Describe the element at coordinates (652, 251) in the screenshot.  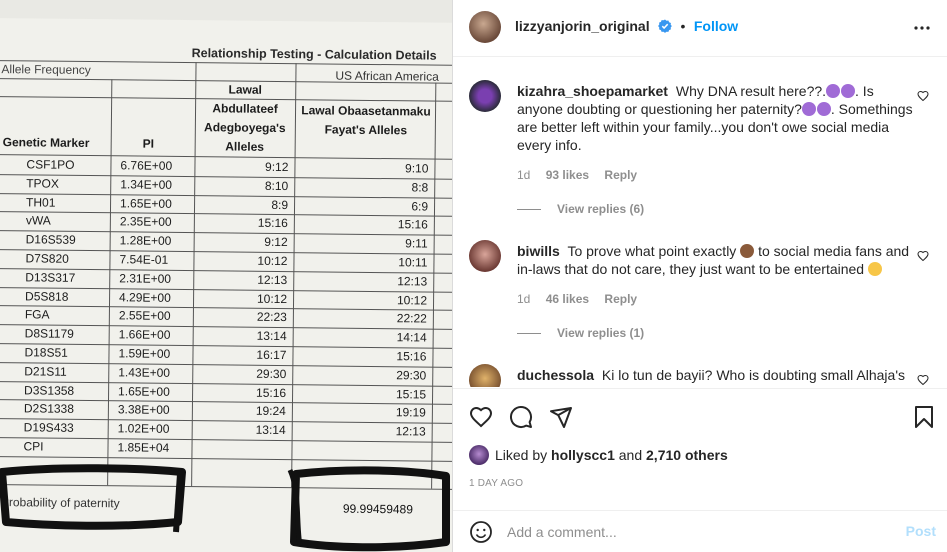
I see `comment-text-part: To prove what point exactly` at that location.